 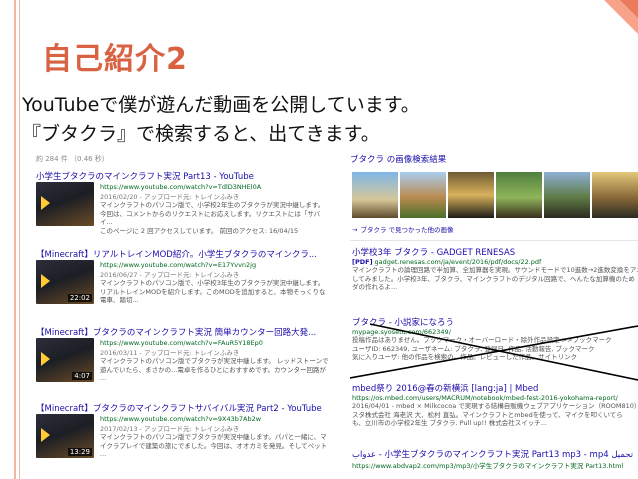 I want to click on video-result-snippet: マインクラフトのパソコン版で、小学校2年生のブタクラが実況中継します。, so click(x=212, y=205).